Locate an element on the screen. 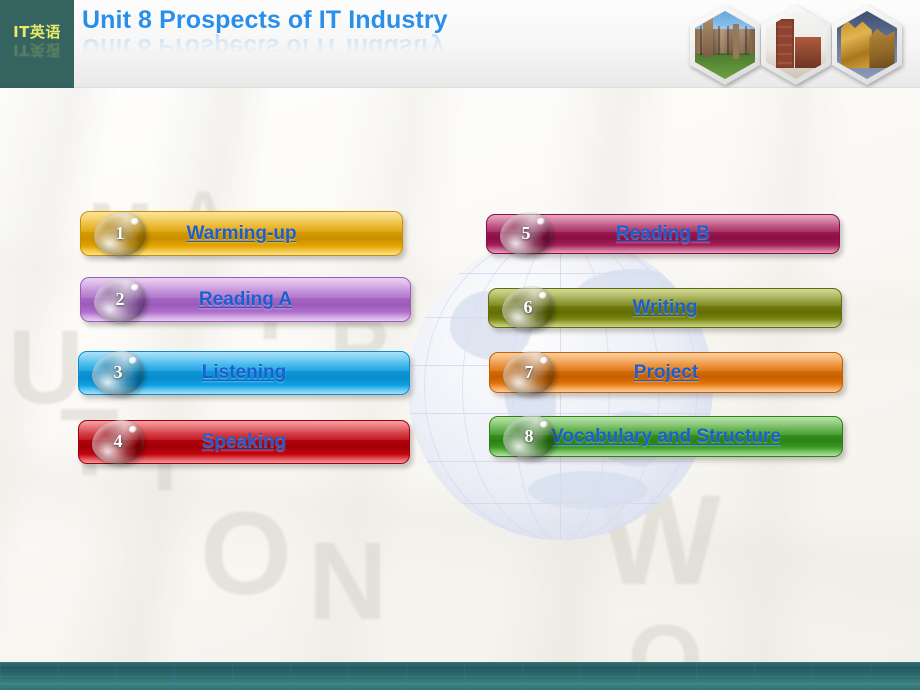 The height and width of the screenshot is (690, 920). course-logo-label: IT英语 is located at coordinates (37, 32).